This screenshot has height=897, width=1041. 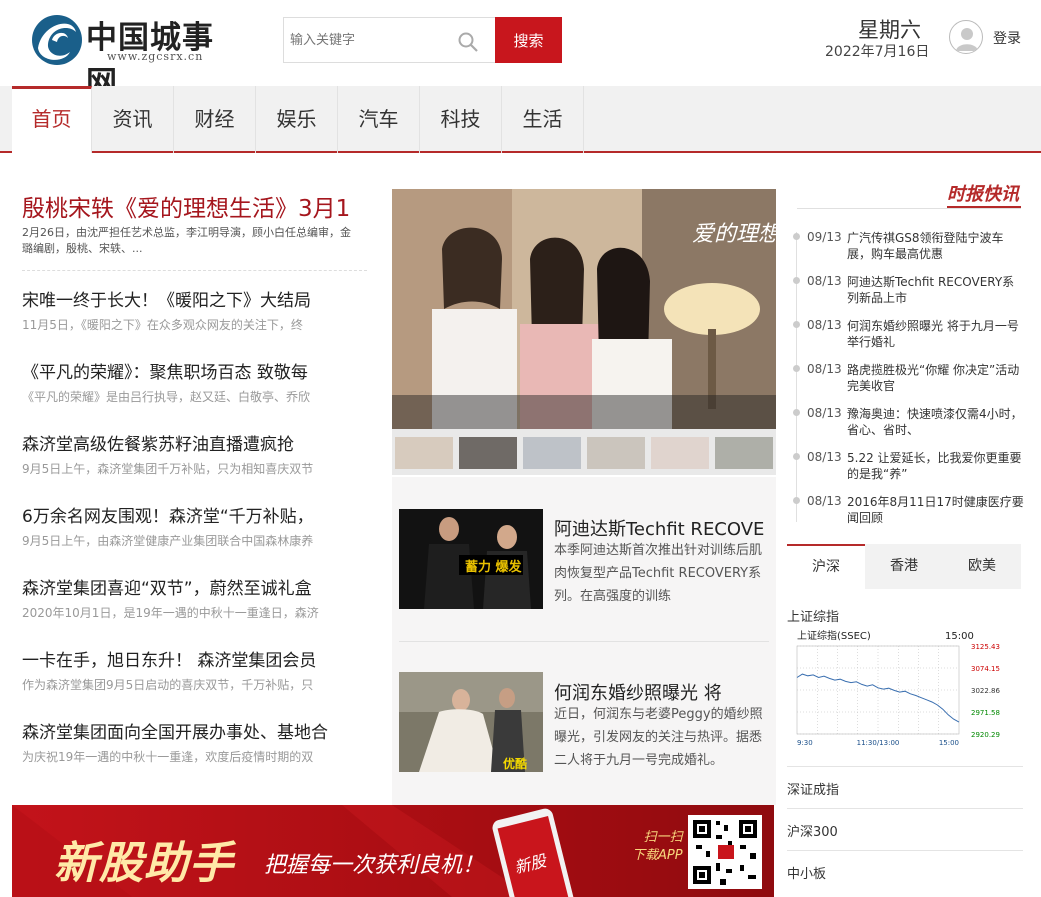 What do you see at coordinates (584, 412) in the screenshot?
I see `slider-caption-bar` at bounding box center [584, 412].